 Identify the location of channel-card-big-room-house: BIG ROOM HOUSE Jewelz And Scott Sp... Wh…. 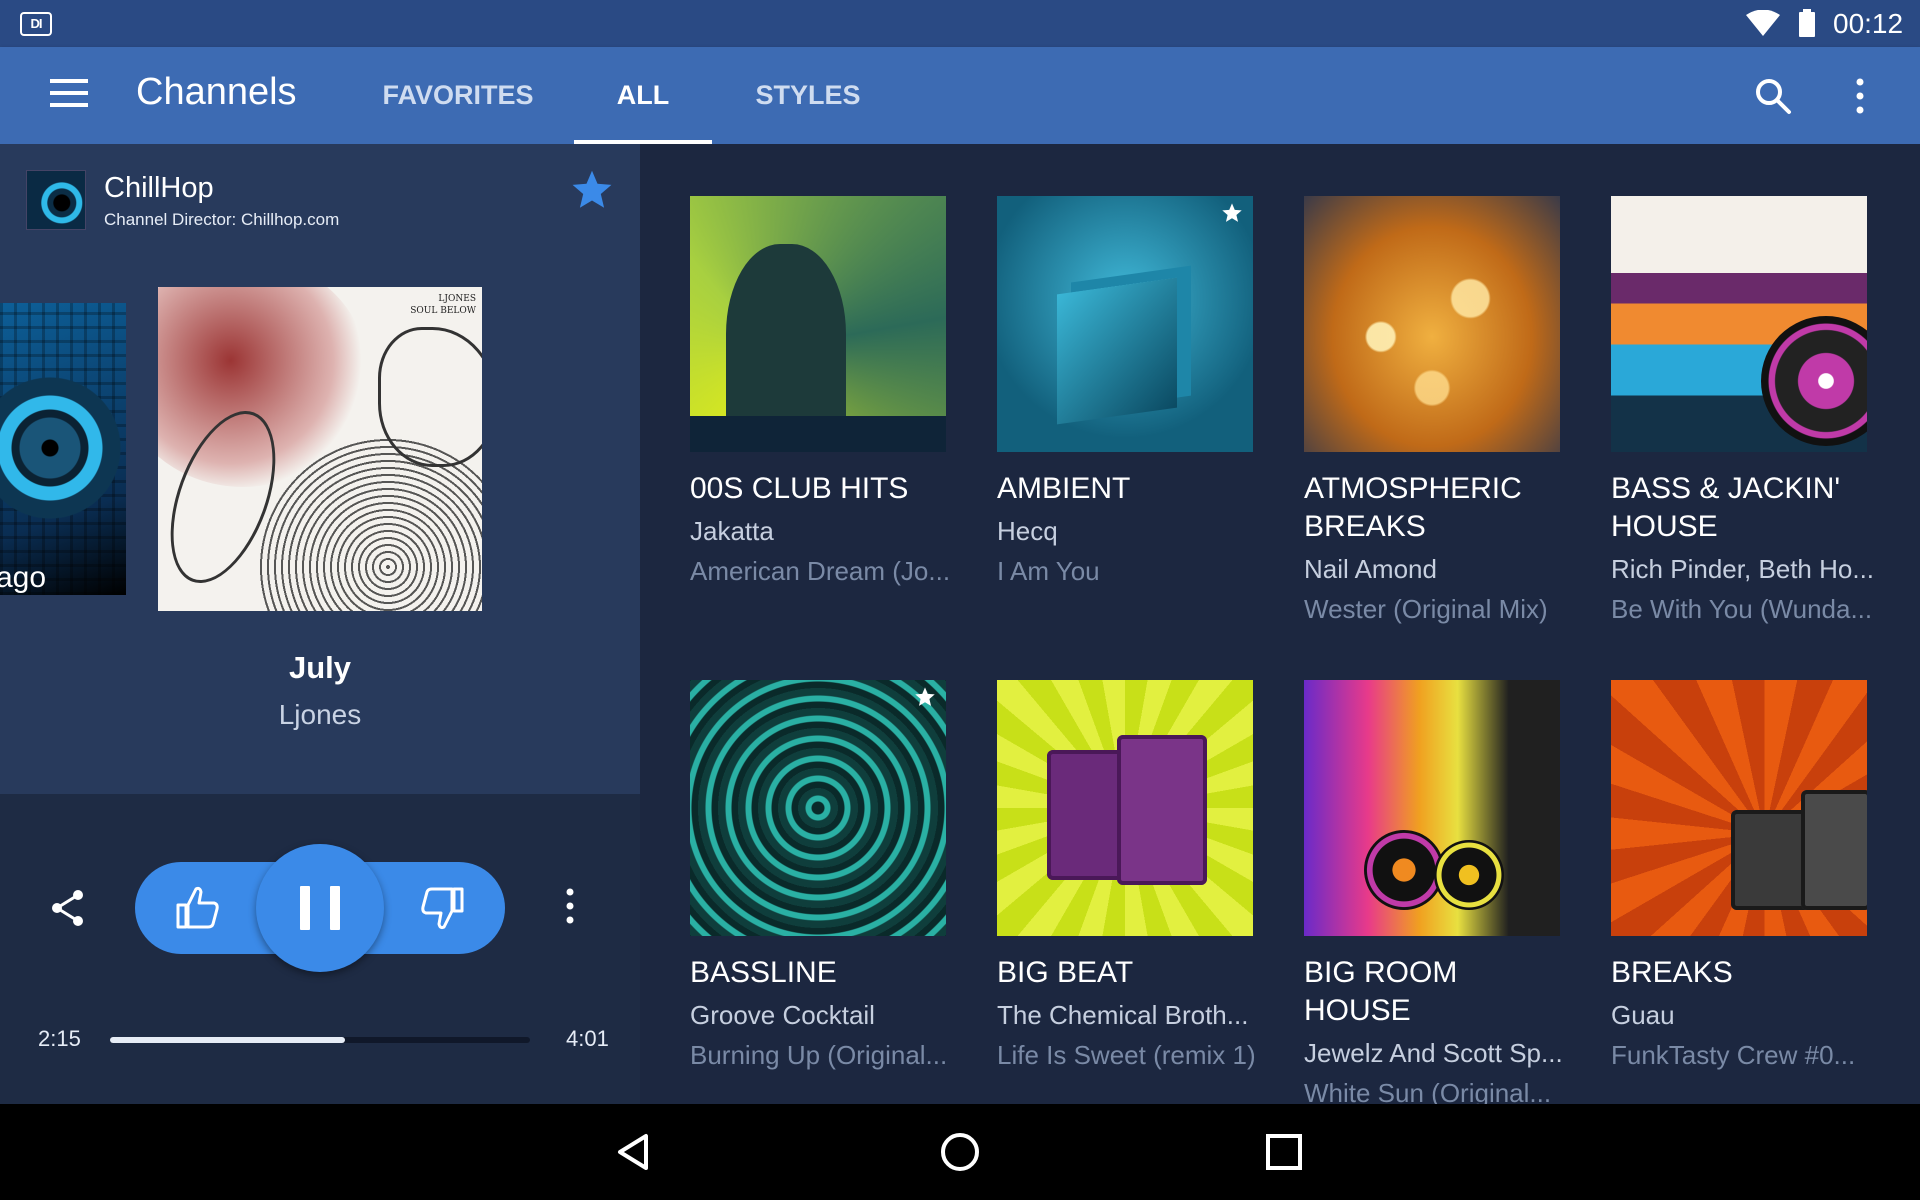
(1433, 895).